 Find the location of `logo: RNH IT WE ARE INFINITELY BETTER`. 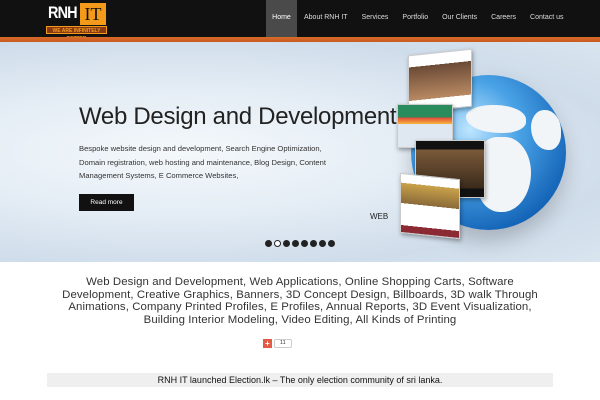

logo: RNH IT WE ARE INFINITELY BETTER is located at coordinates (76, 22).